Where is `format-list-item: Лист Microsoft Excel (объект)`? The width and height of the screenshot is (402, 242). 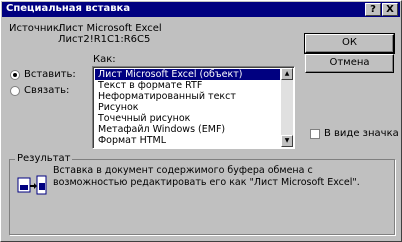 format-list-item: Лист Microsoft Excel (объект) is located at coordinates (187, 74).